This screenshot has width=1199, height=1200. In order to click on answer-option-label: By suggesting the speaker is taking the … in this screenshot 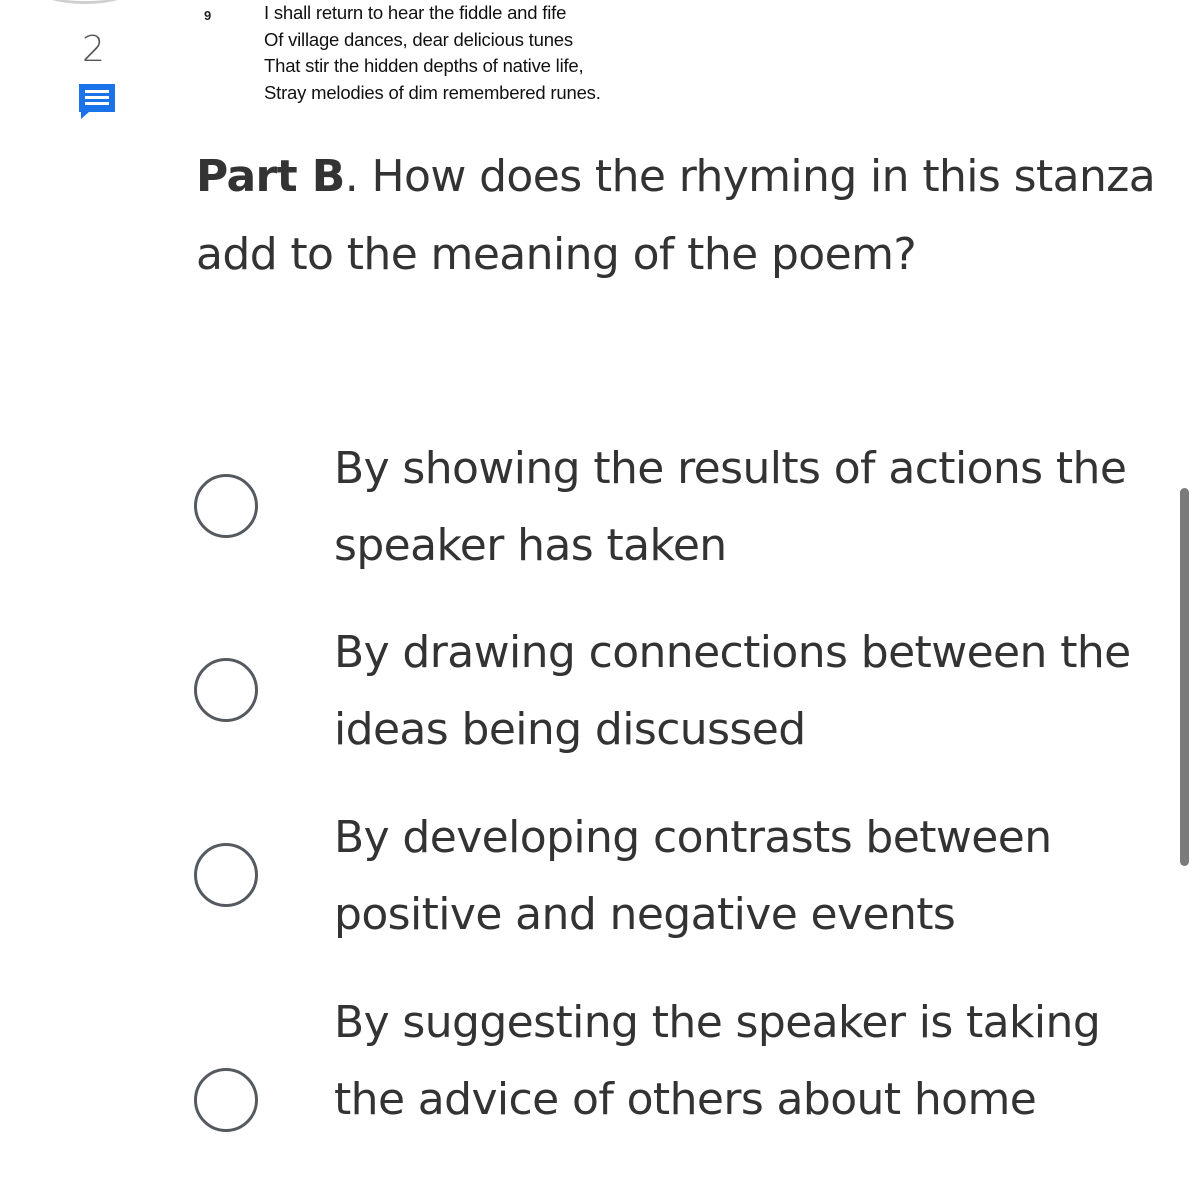, I will do `click(749, 1061)`.